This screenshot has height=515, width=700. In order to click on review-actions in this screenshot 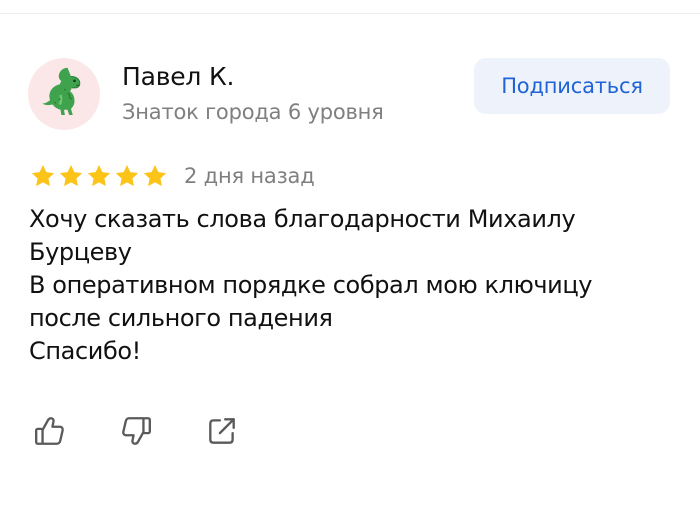, I will do `click(136, 431)`.